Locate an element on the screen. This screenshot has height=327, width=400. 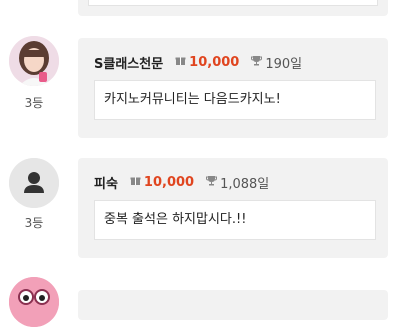
comment-meta: 피숙 10,000 1,088일 is located at coordinates (182, 182).